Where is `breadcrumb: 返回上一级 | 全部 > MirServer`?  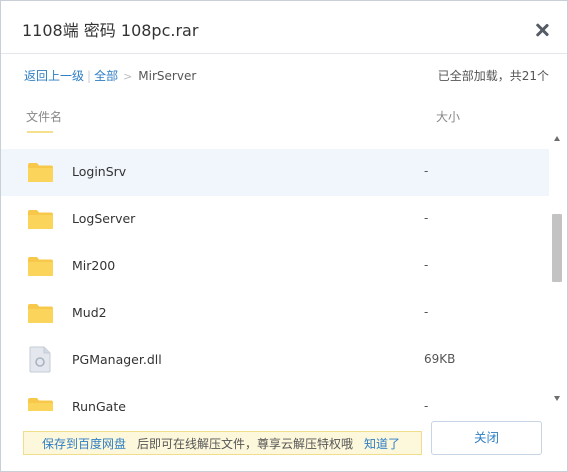 breadcrumb: 返回上一级 | 全部 > MirServer is located at coordinates (110, 75).